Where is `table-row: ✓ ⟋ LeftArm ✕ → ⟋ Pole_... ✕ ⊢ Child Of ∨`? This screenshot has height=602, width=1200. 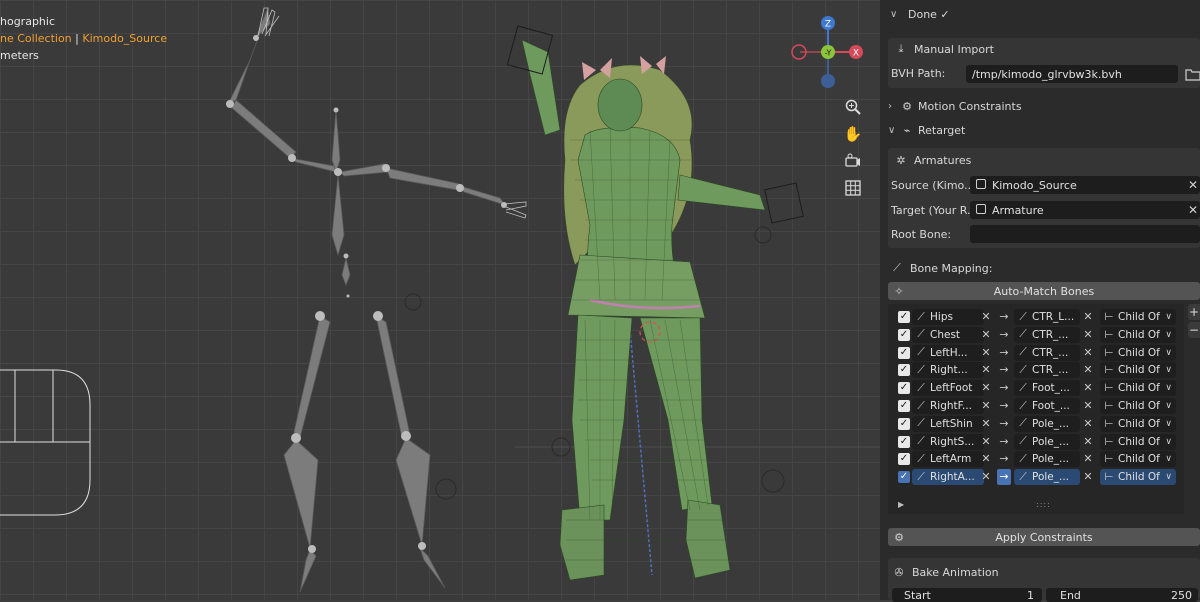 table-row: ✓ ⟋ LeftArm ✕ → ⟋ Pole_... ✕ ⊢ Child Of ∨ is located at coordinates (1036, 459).